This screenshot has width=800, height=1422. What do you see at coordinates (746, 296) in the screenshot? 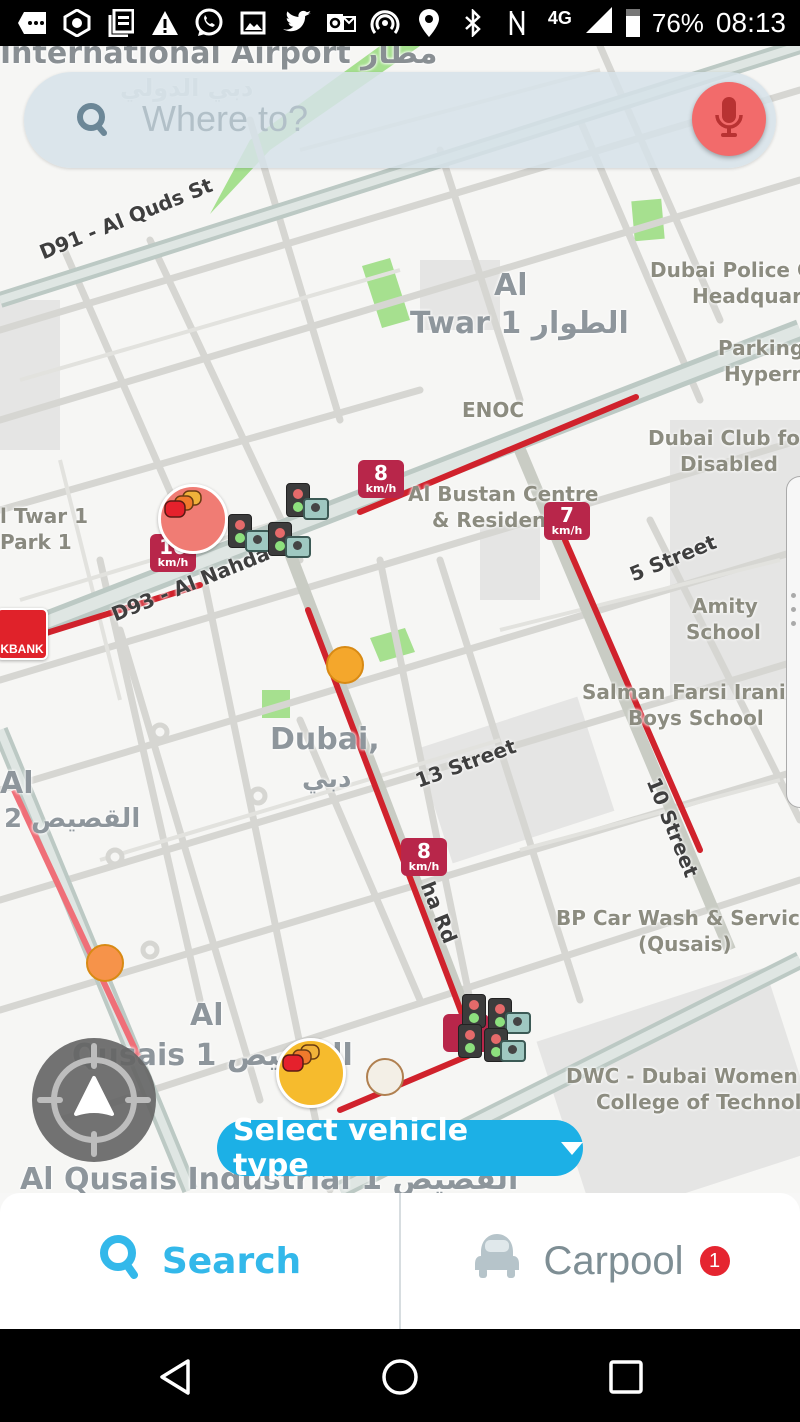
I see `poi-label-police-2: Headquart` at bounding box center [746, 296].